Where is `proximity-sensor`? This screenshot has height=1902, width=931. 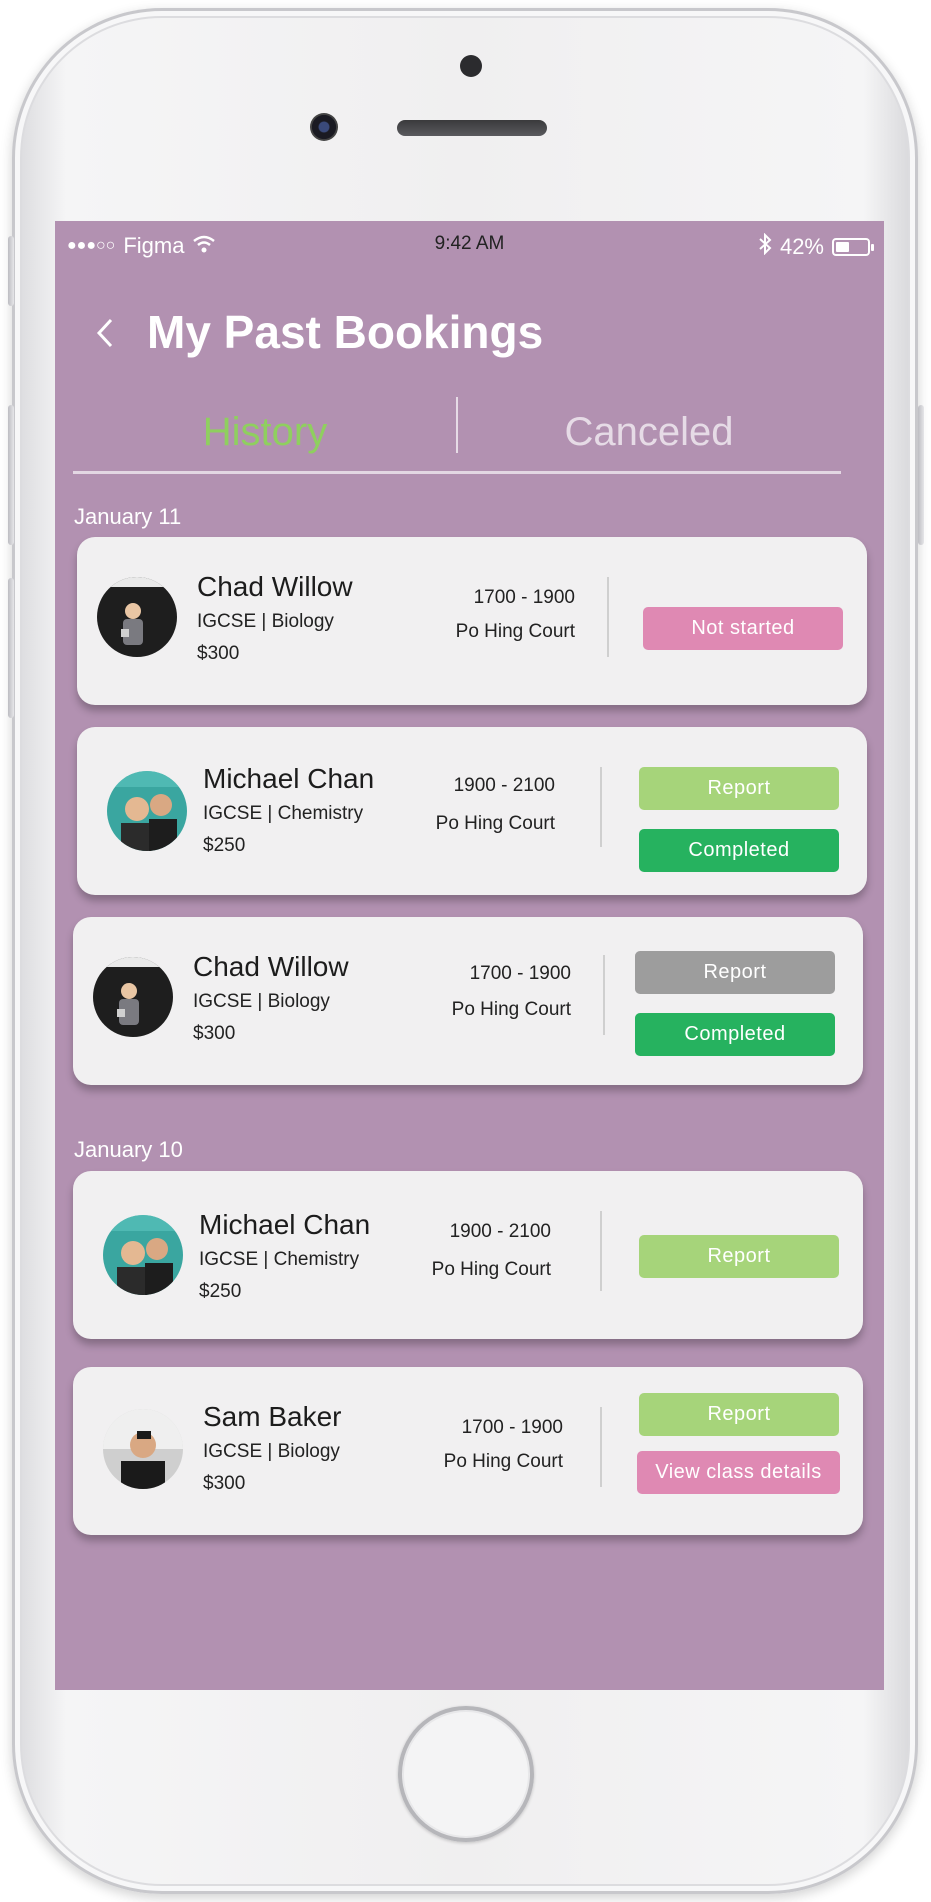 proximity-sensor is located at coordinates (471, 66).